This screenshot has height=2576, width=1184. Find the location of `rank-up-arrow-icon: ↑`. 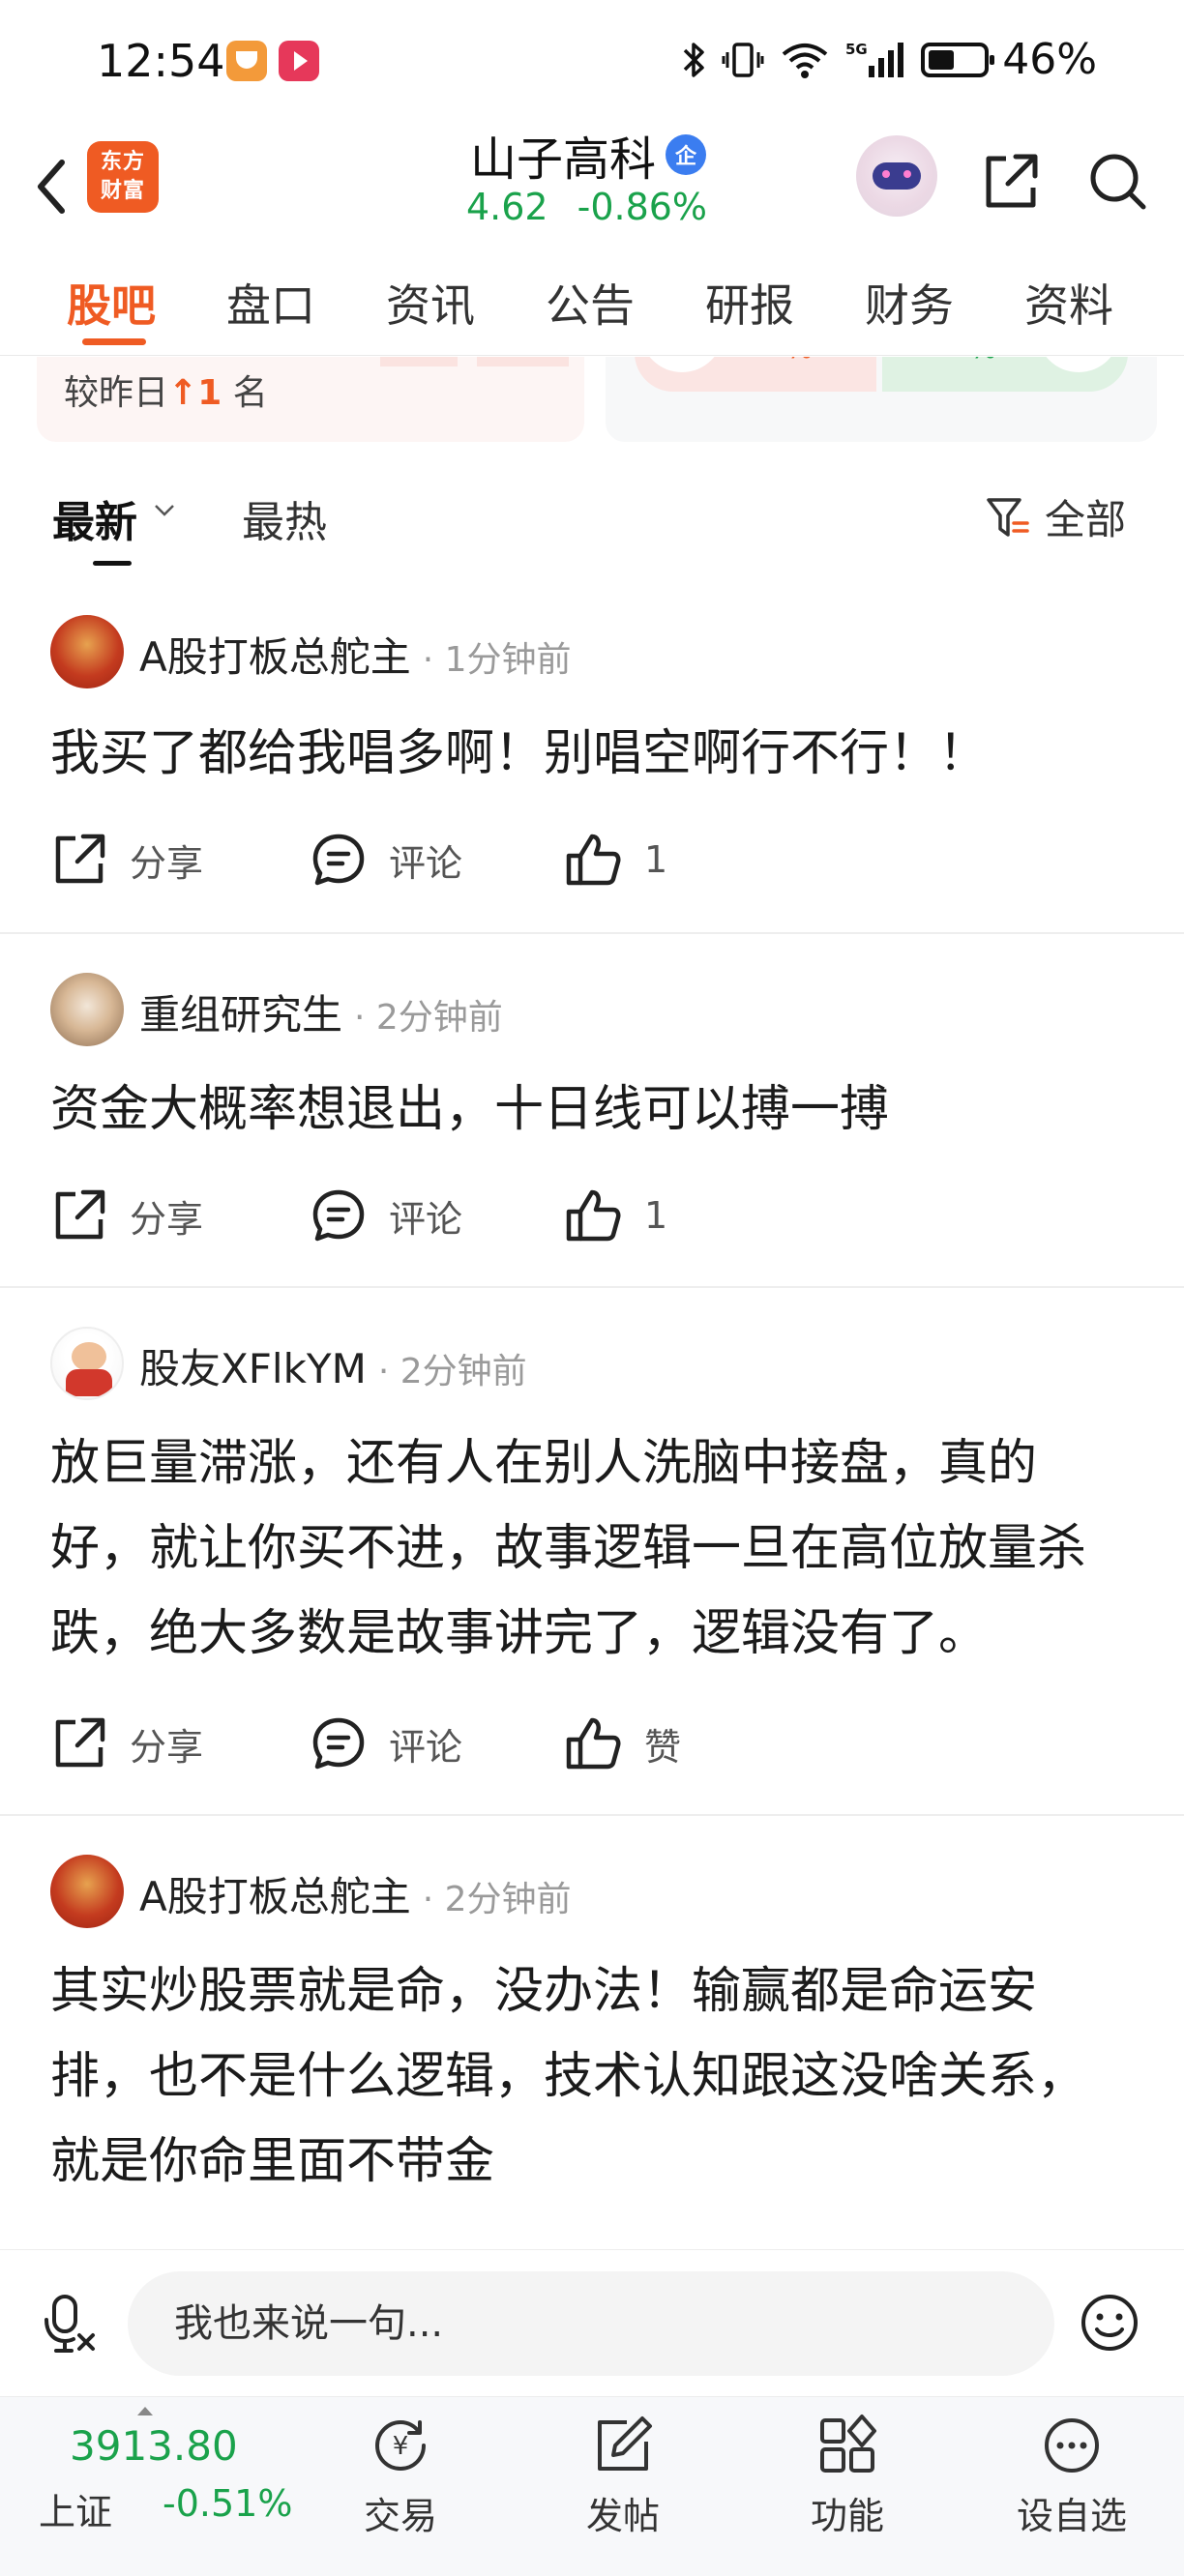

rank-up-arrow-icon: ↑ is located at coordinates (183, 393).